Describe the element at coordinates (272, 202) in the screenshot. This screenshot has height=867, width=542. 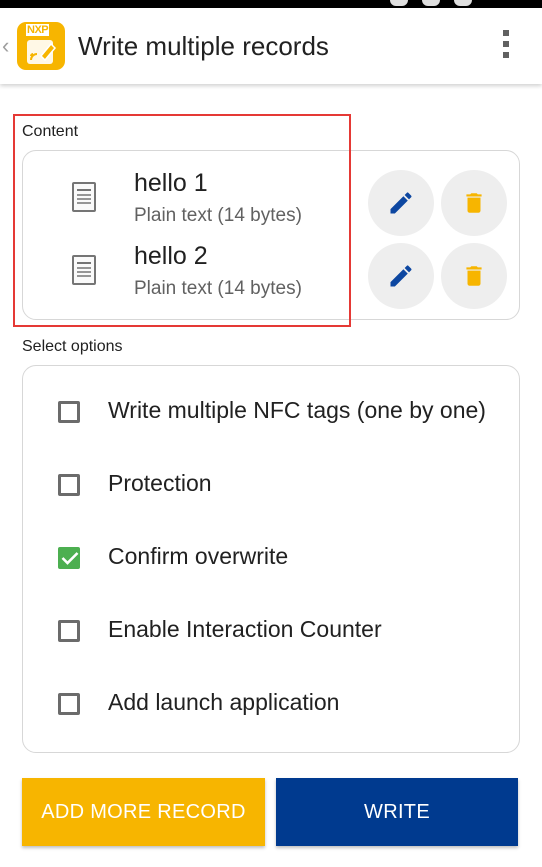
I see `record-item: hello 1 Plain text (14 bytes)` at that location.